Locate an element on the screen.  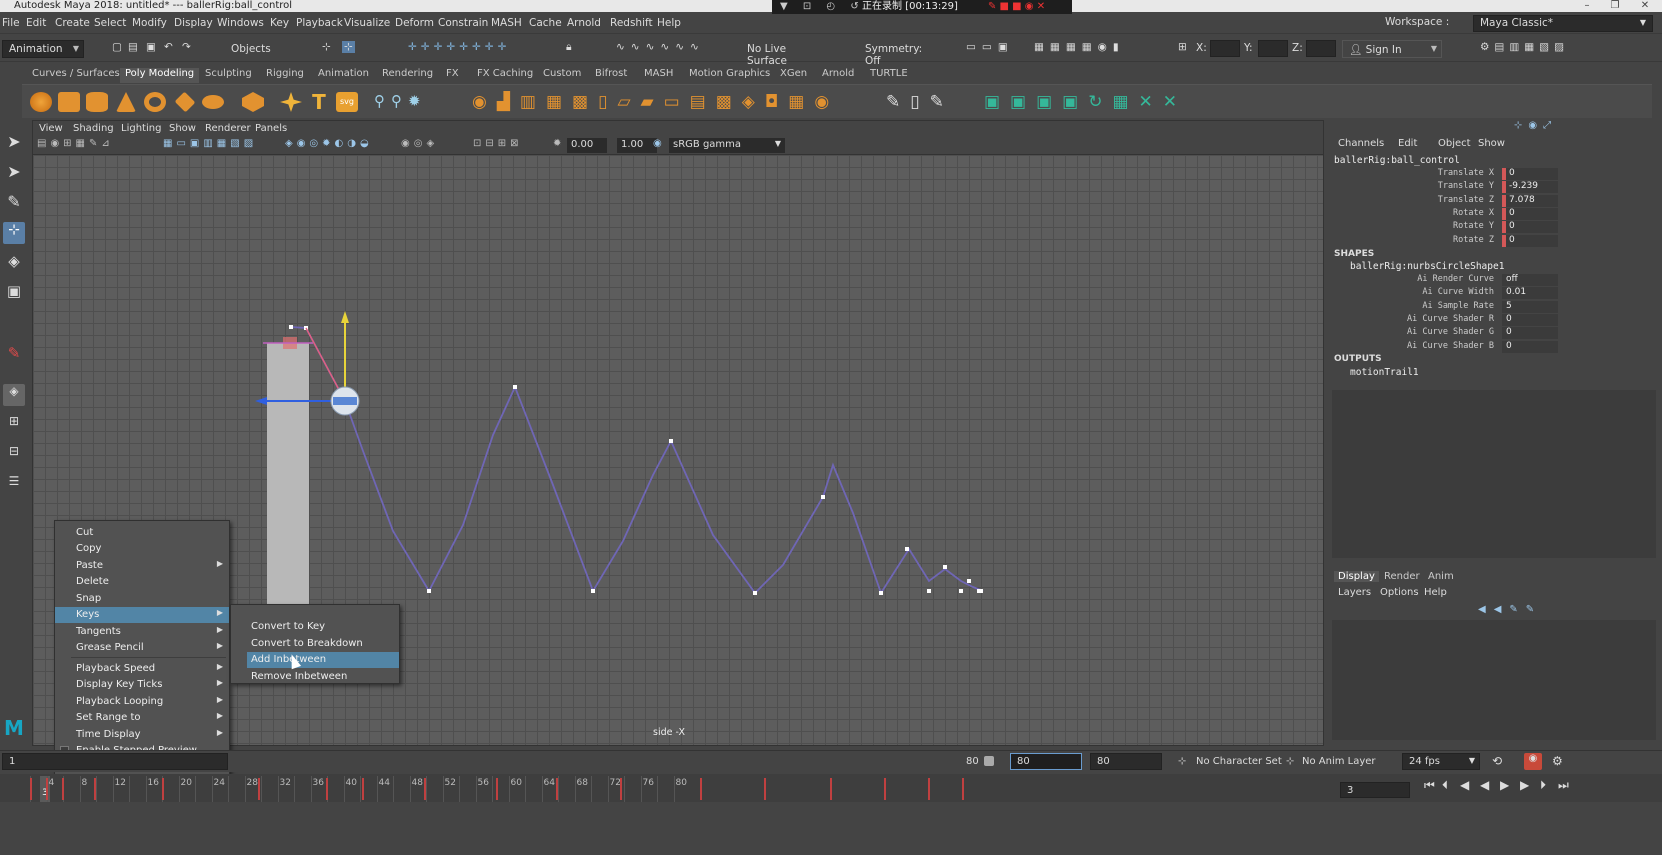
soft-select-icons: ∿∿∿∿∿∿ is located at coordinates (660, 47).